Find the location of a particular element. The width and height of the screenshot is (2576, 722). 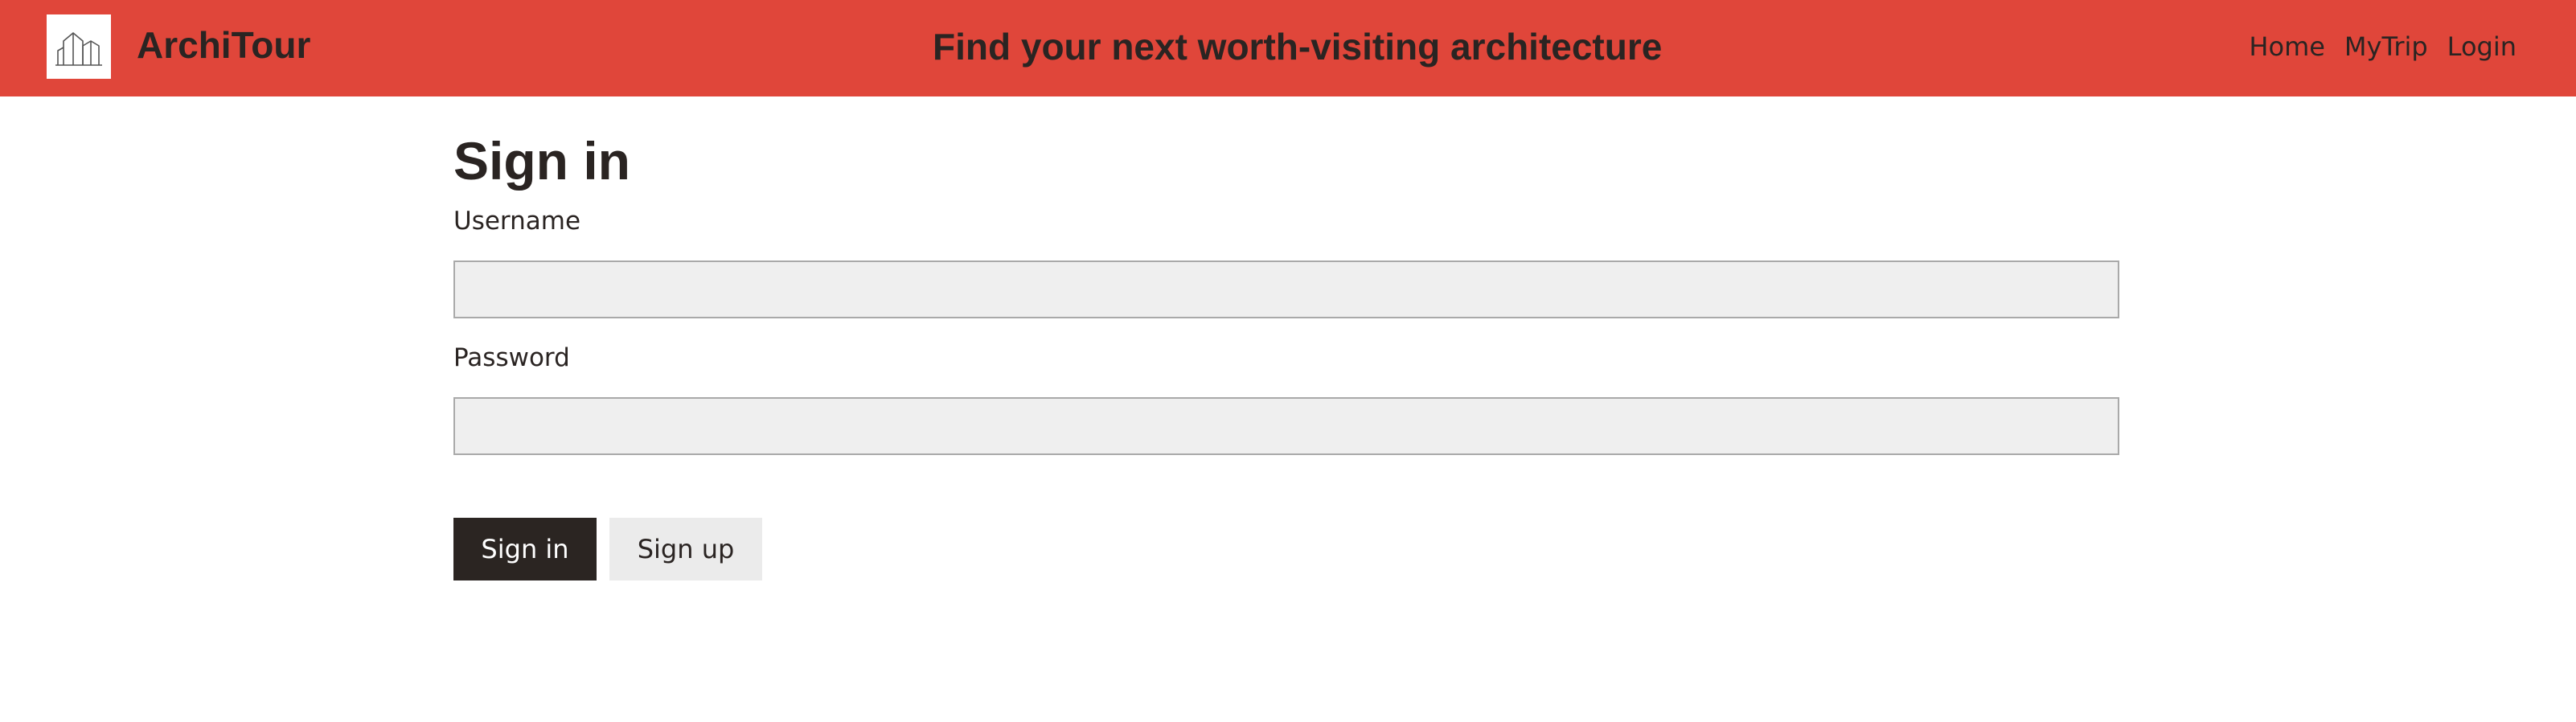

password-field is located at coordinates (1286, 426).